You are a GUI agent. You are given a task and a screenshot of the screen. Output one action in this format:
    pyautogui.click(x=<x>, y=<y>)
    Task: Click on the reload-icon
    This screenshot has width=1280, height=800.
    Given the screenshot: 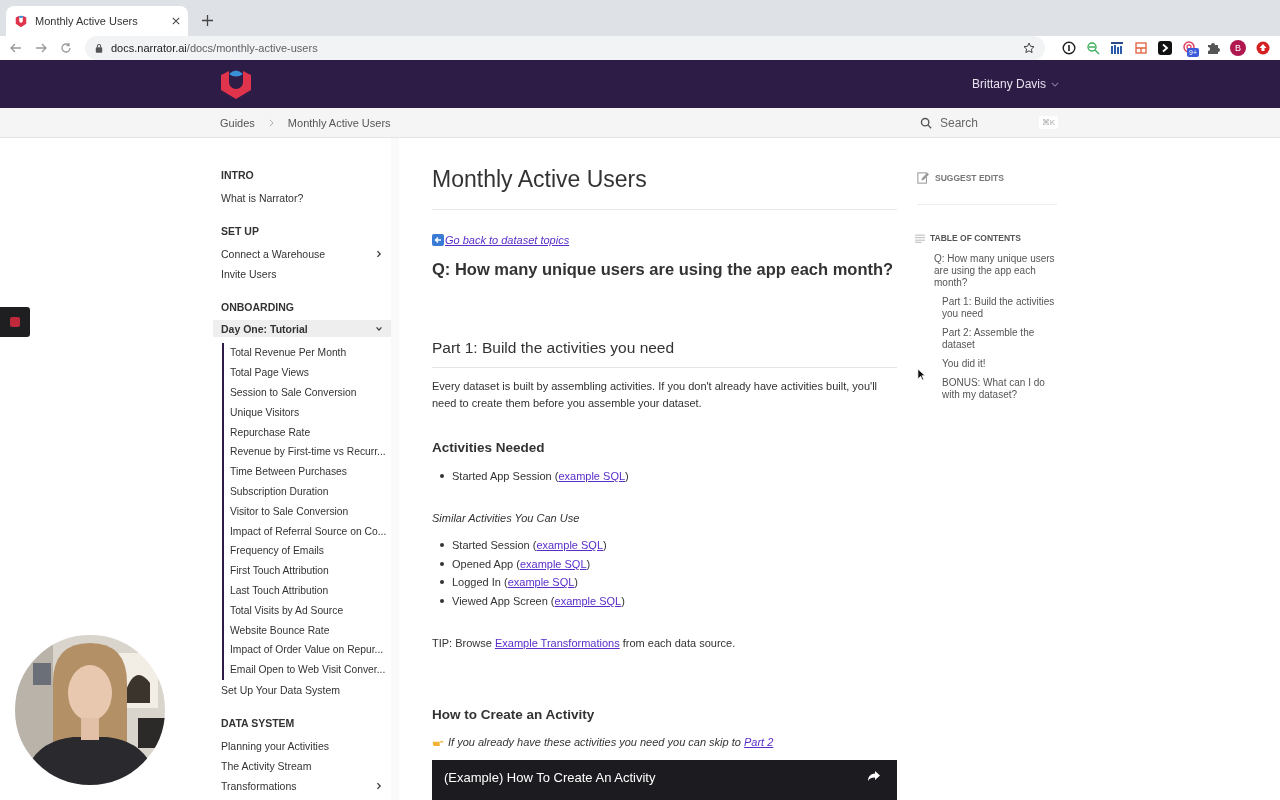 What is the action you would take?
    pyautogui.click(x=66, y=48)
    